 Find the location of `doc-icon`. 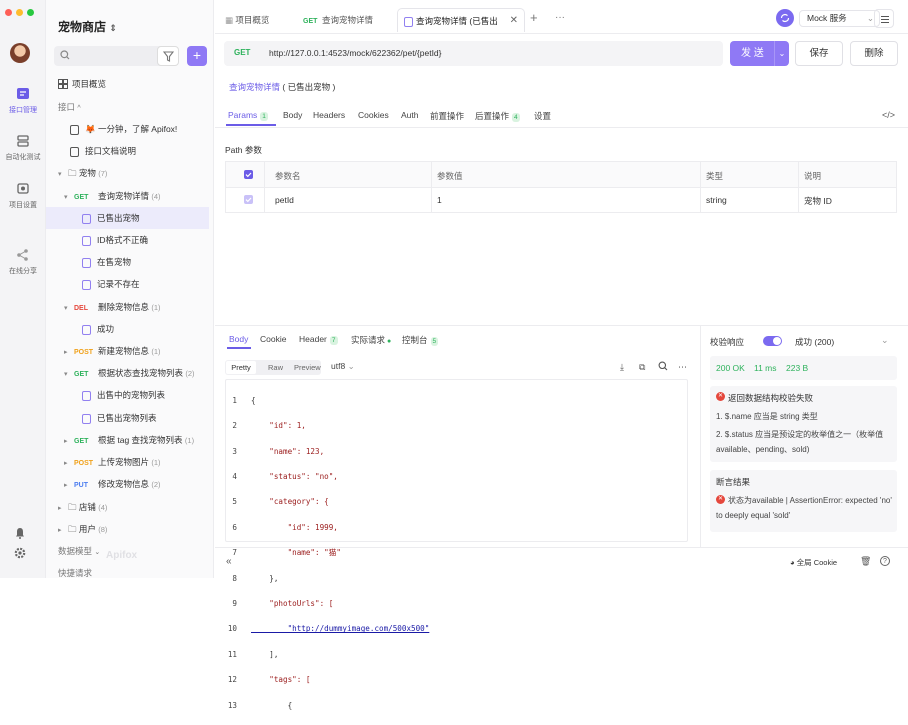

doc-icon is located at coordinates (74, 129).